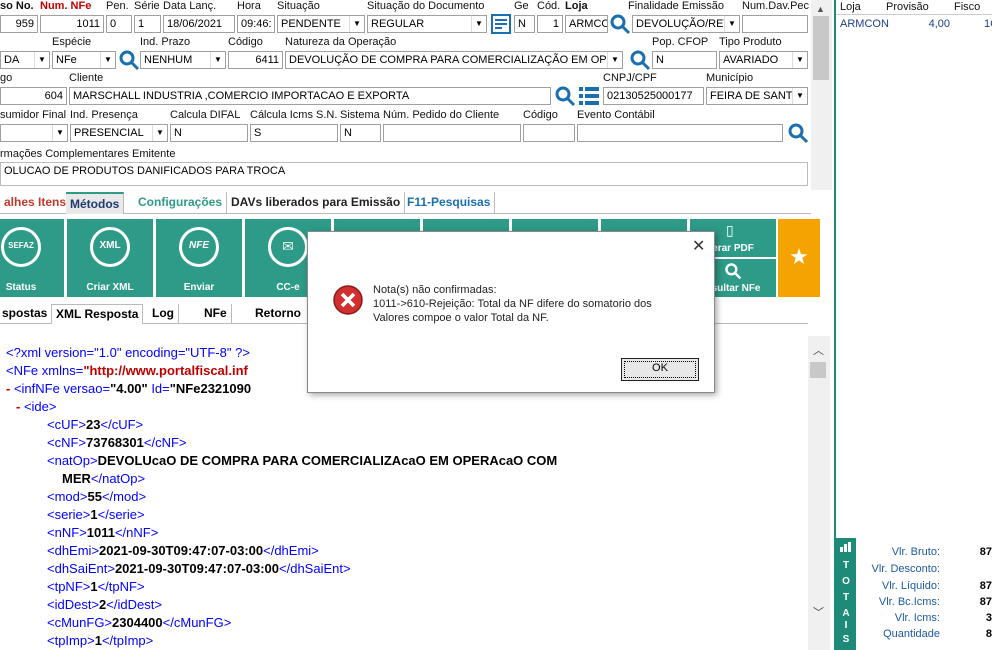 The width and height of the screenshot is (992, 650). Describe the element at coordinates (821, 95) in the screenshot. I see `form-scrollbar: ▲` at that location.